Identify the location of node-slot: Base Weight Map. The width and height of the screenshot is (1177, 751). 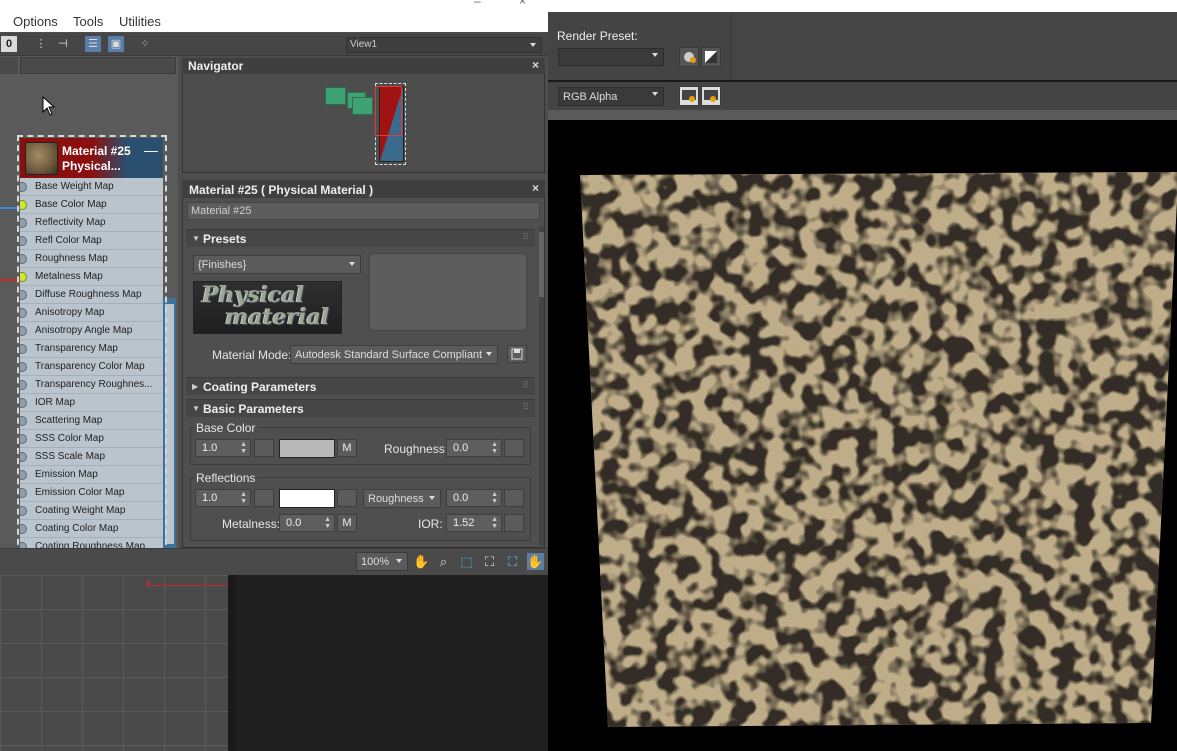
(91, 187).